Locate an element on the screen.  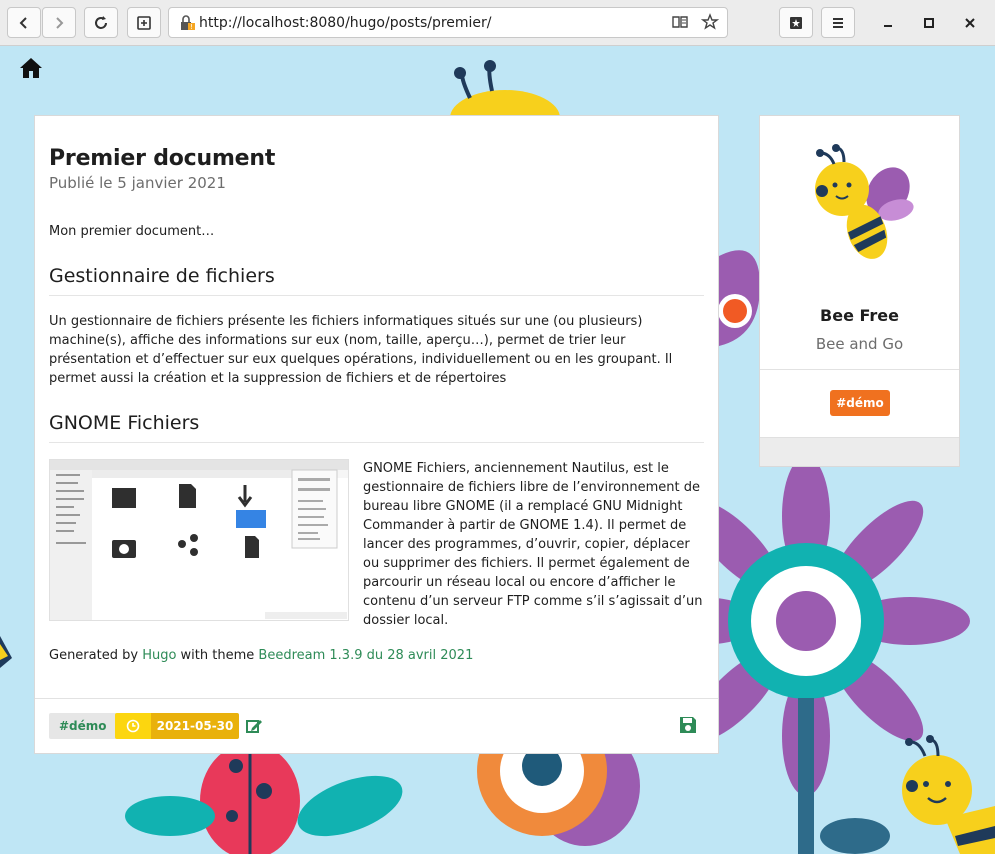
demo-tag: #démo is located at coordinates (83, 726).